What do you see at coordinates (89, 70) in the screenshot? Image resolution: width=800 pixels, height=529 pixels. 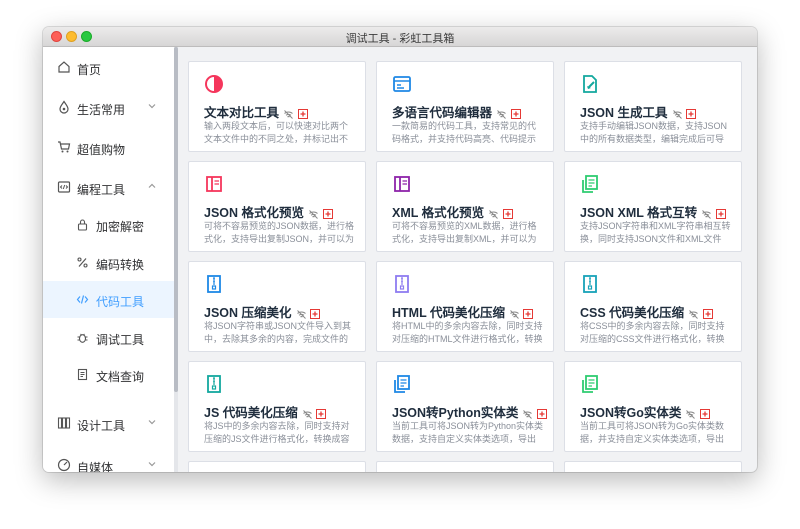 I see `sidebar-item-label: 首页` at bounding box center [89, 70].